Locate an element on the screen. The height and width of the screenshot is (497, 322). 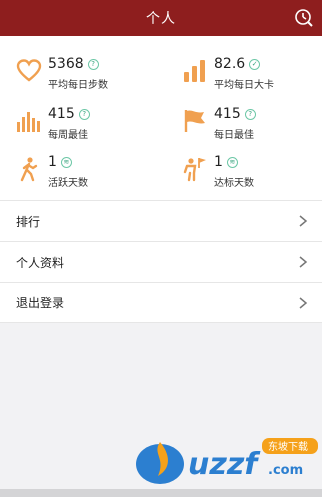
menu-item-profile: 个人资料 is located at coordinates (161, 261).